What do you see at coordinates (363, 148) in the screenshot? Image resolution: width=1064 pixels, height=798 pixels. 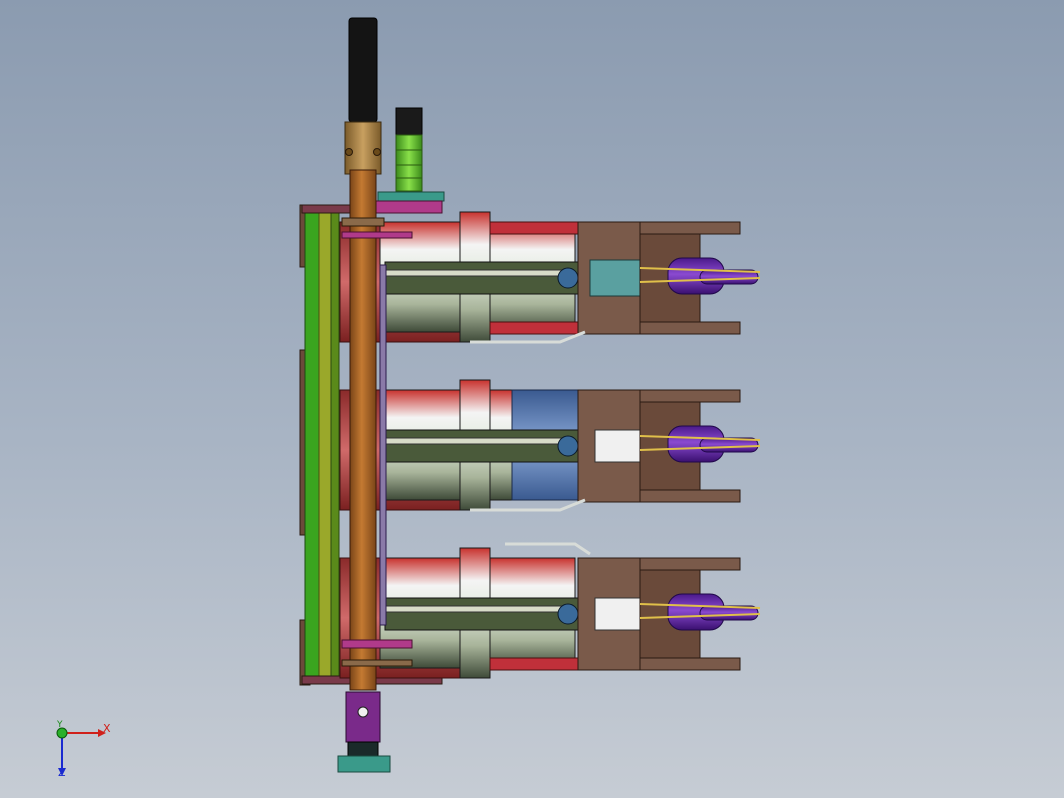 I see `shaft-collar` at bounding box center [363, 148].